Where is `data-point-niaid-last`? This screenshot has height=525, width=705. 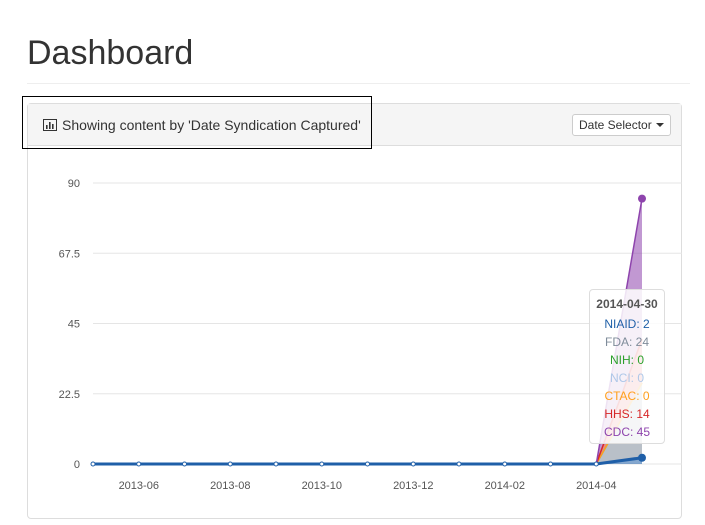
data-point-niaid-last is located at coordinates (642, 457).